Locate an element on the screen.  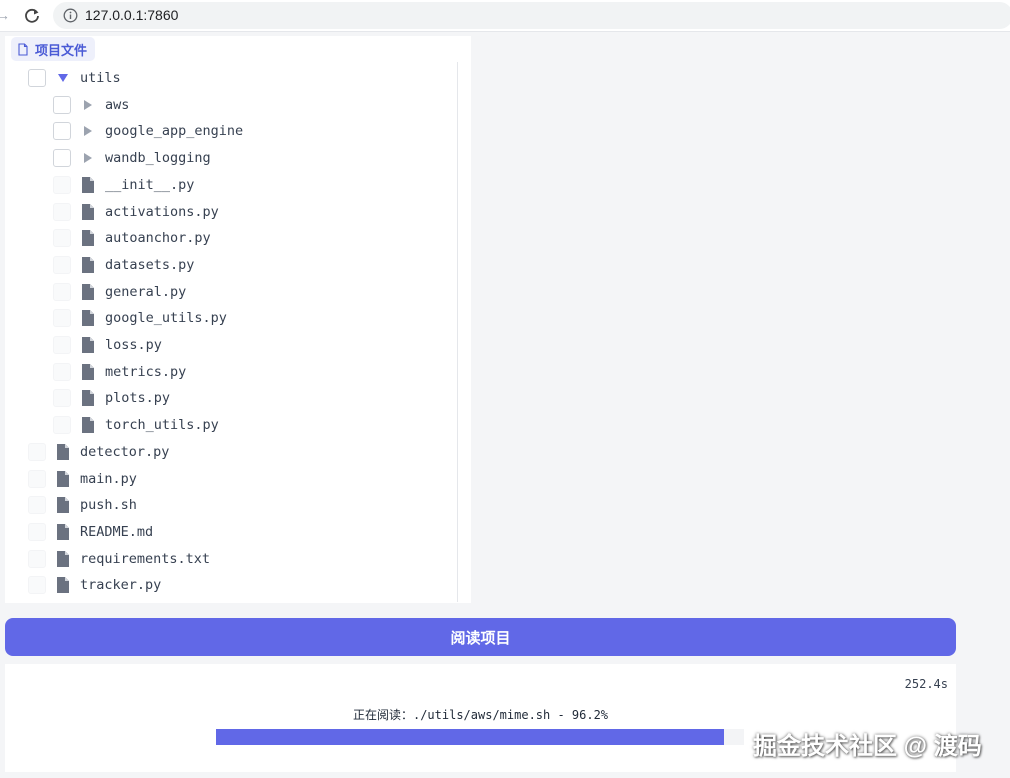
tree-item-label: plots.py is located at coordinates (138, 398).